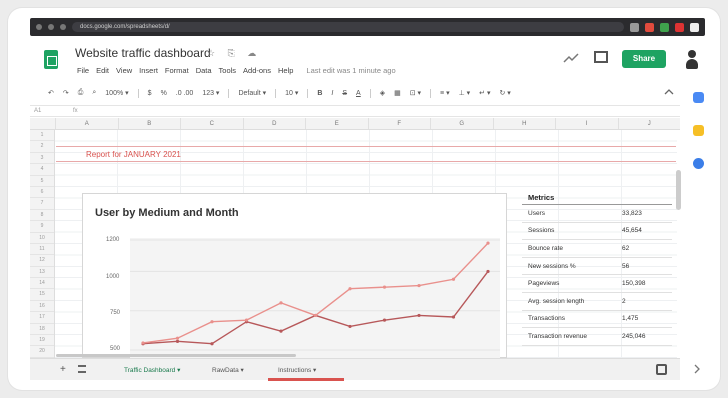  Describe the element at coordinates (597, 302) in the screenshot. I see `table-row: Avg. session length 2` at that location.